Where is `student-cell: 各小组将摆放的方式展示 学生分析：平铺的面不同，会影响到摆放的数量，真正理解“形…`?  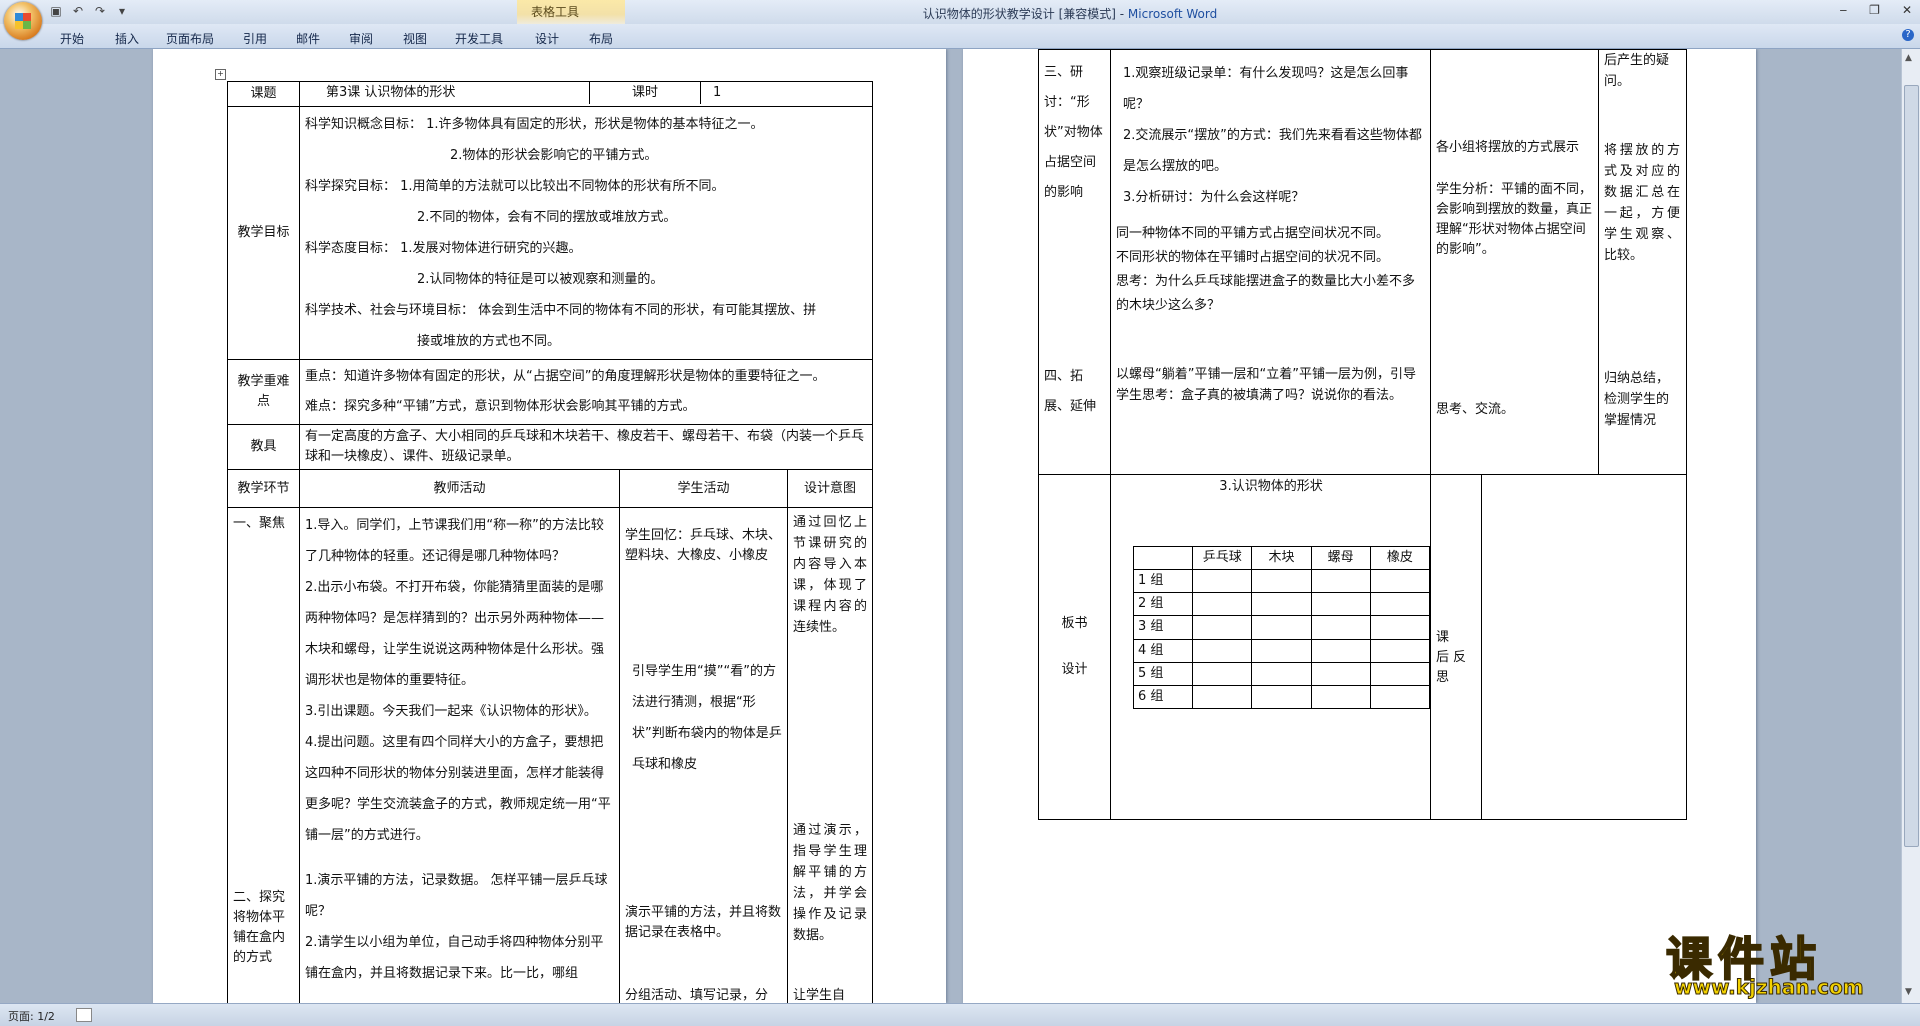 student-cell: 各小组将摆放的方式展示 学生分析：平铺的面不同，会影响到摆放的数量，真正理解“形… is located at coordinates (1514, 262).